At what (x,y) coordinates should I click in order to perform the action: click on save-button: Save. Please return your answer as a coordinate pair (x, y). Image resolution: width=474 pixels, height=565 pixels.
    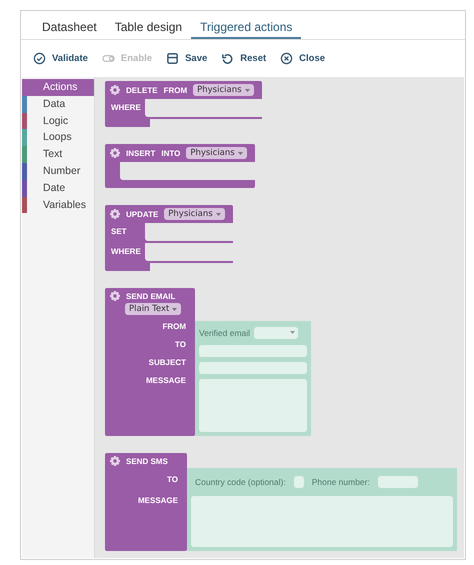
    Looking at the image, I should click on (187, 58).